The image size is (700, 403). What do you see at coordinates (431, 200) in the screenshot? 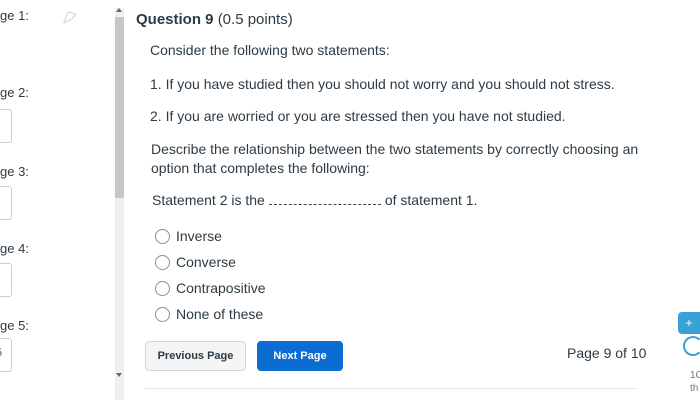
I see `fill-after-text: of statement 1.` at bounding box center [431, 200].